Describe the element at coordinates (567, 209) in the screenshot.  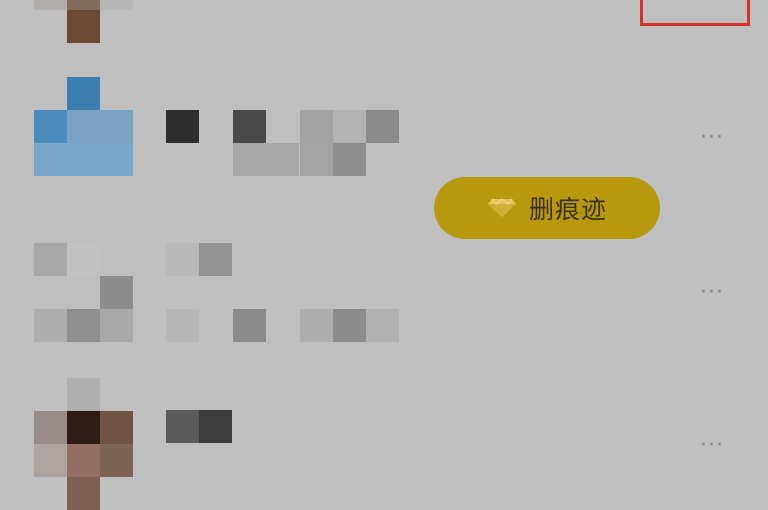
I see `delete-traces-label: 删痕迹` at that location.